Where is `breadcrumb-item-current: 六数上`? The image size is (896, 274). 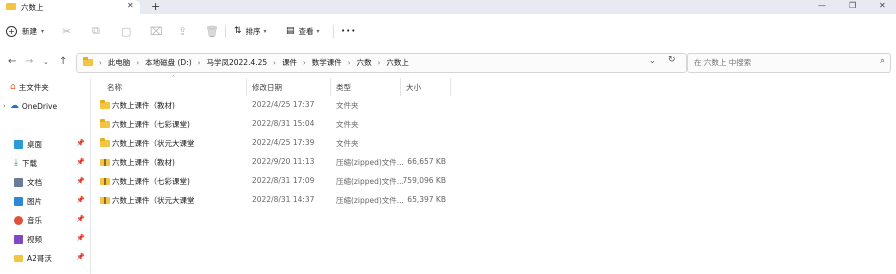 breadcrumb-item-current: 六数上 is located at coordinates (397, 62).